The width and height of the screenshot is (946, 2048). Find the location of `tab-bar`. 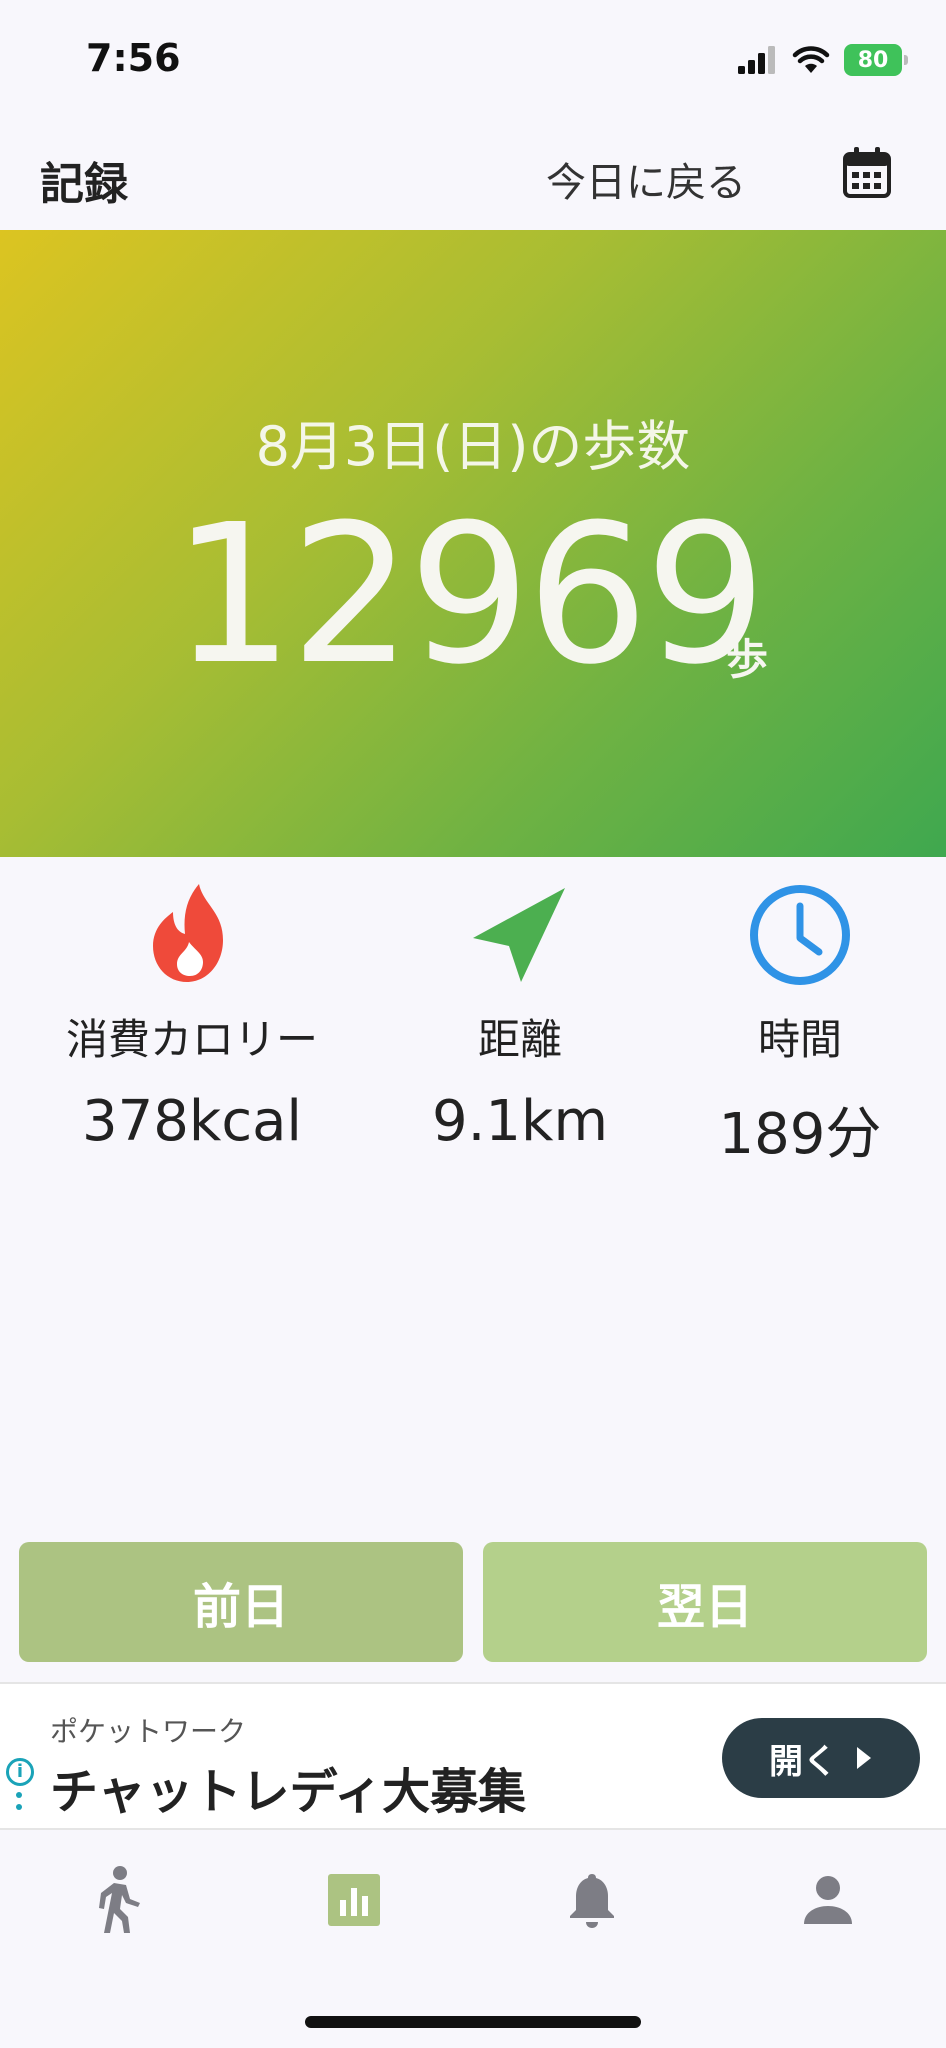

tab-bar is located at coordinates (473, 1939).